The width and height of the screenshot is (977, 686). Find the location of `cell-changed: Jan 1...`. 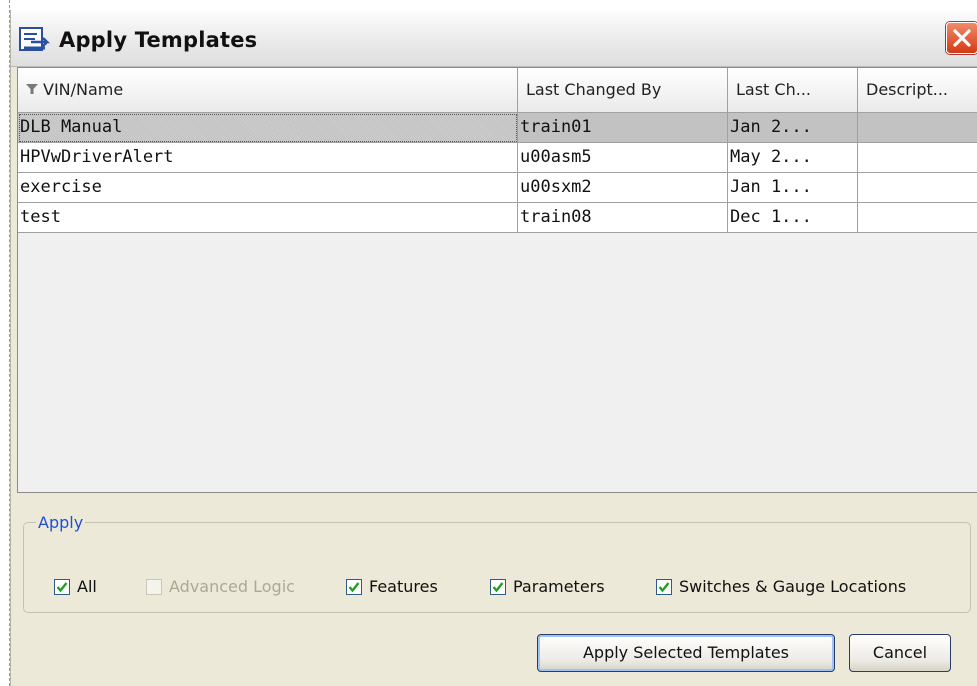

cell-changed: Jan 1... is located at coordinates (793, 188).